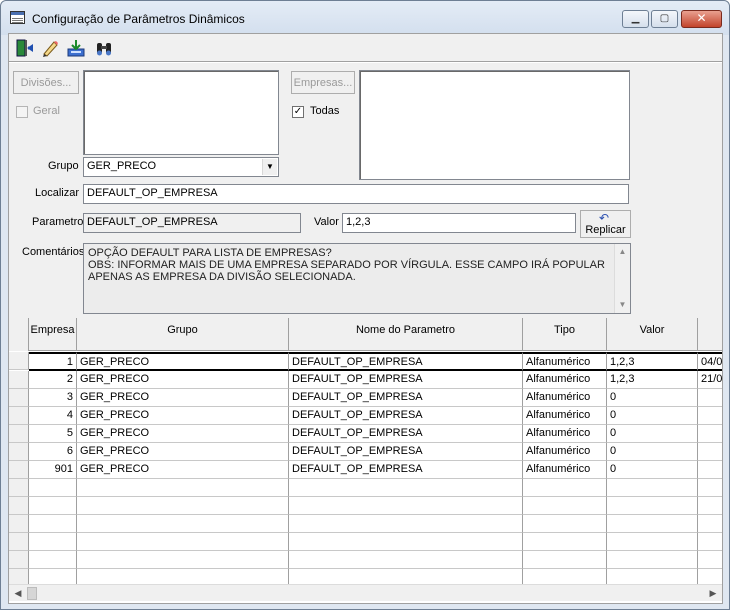  What do you see at coordinates (713, 593) in the screenshot?
I see `scroll-right-icon: ▶` at bounding box center [713, 593].